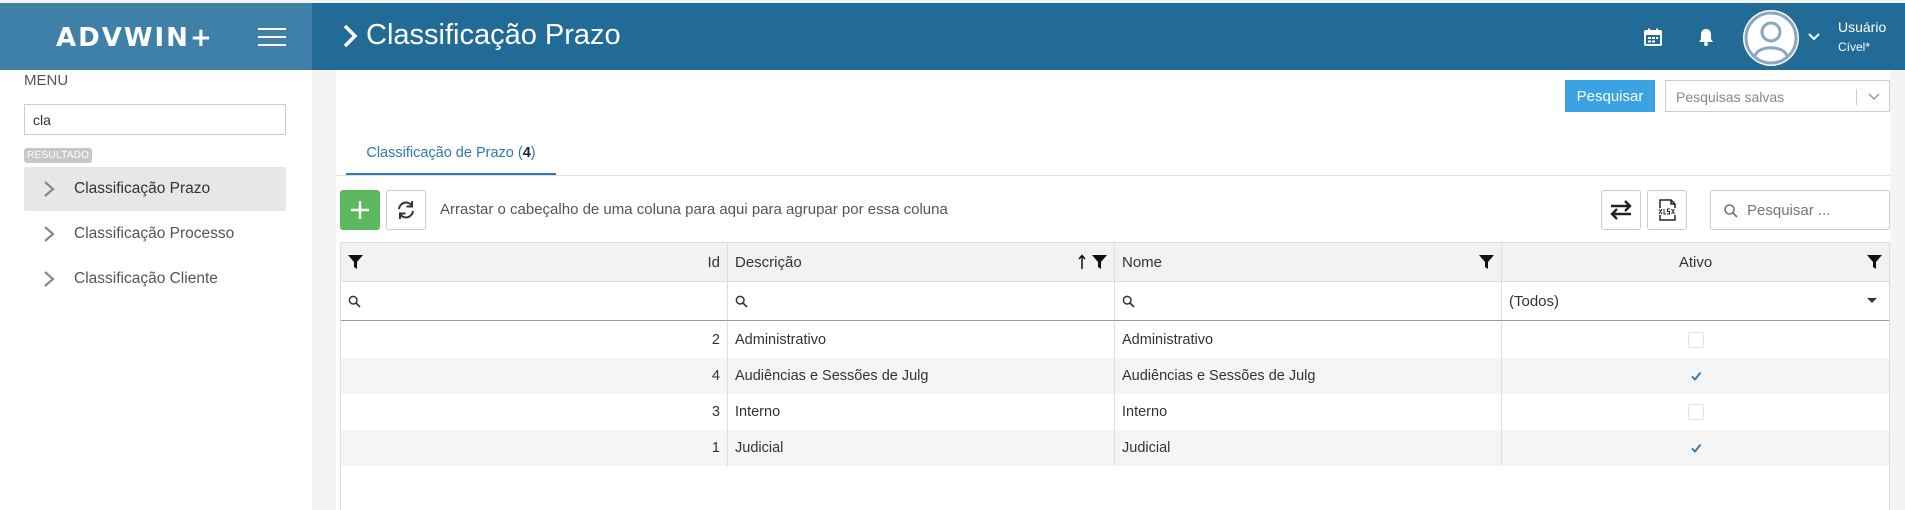 The width and height of the screenshot is (1905, 510). Describe the element at coordinates (921, 376) in the screenshot. I see `cell-descricao: Audiências e Sessões de Julg` at that location.